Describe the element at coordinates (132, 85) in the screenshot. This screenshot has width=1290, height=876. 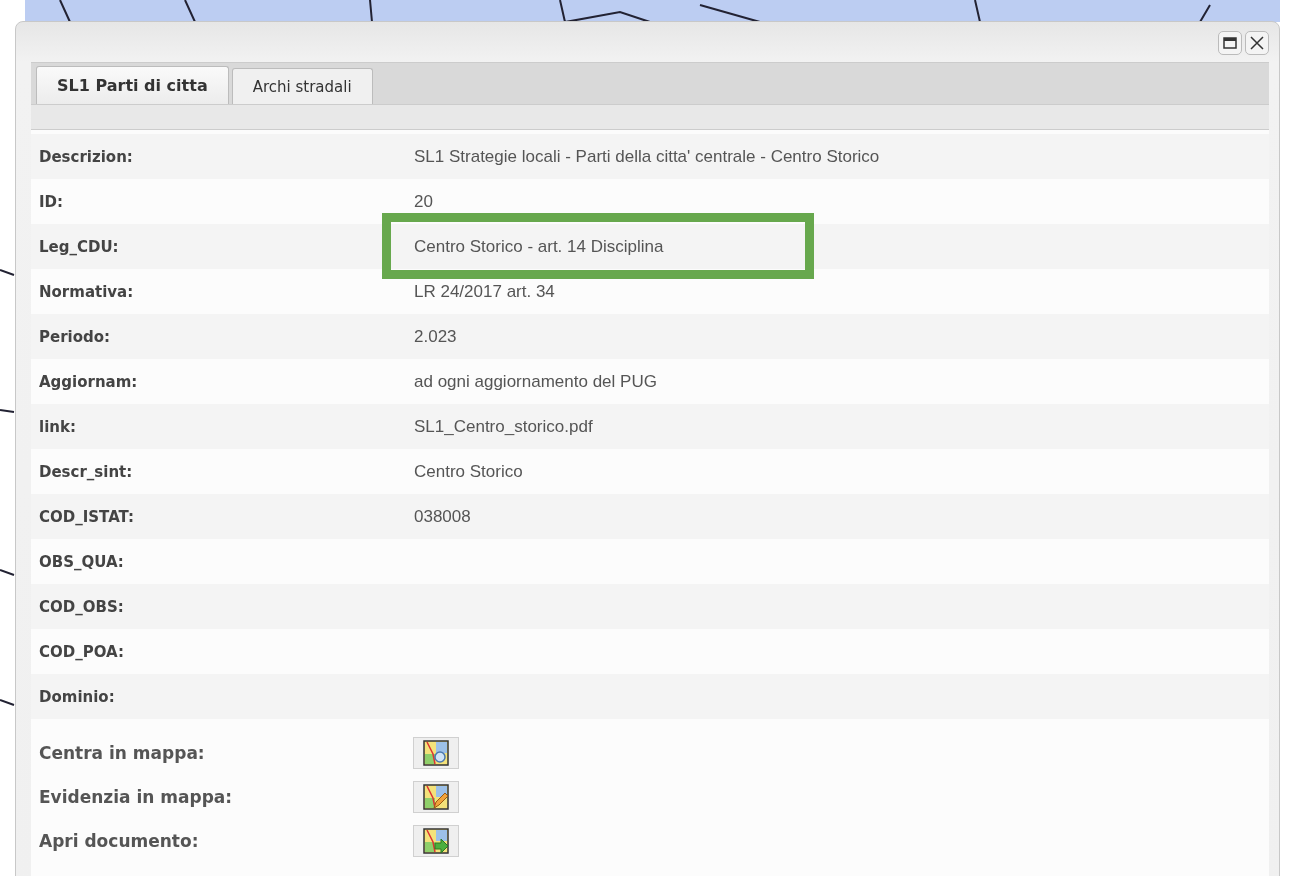
I see `tab: SL1 Parti di citta` at that location.